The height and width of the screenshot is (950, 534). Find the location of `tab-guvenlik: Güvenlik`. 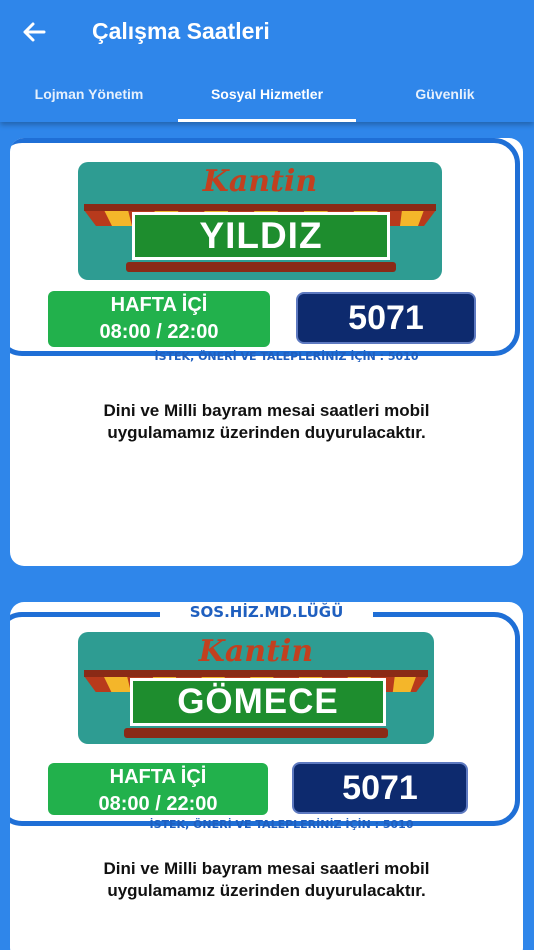

tab-guvenlik: Güvenlik is located at coordinates (445, 94).